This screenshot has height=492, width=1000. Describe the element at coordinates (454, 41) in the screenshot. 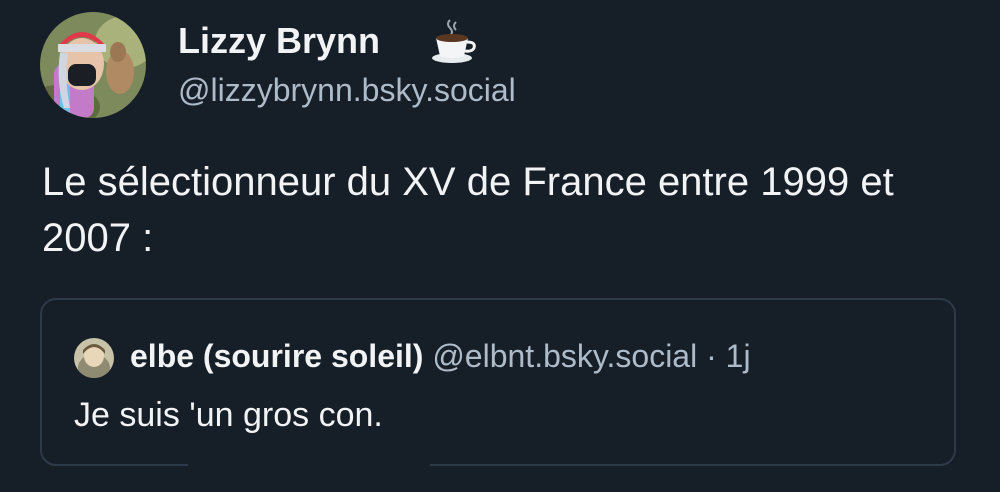

I see `coffee-icon` at that location.